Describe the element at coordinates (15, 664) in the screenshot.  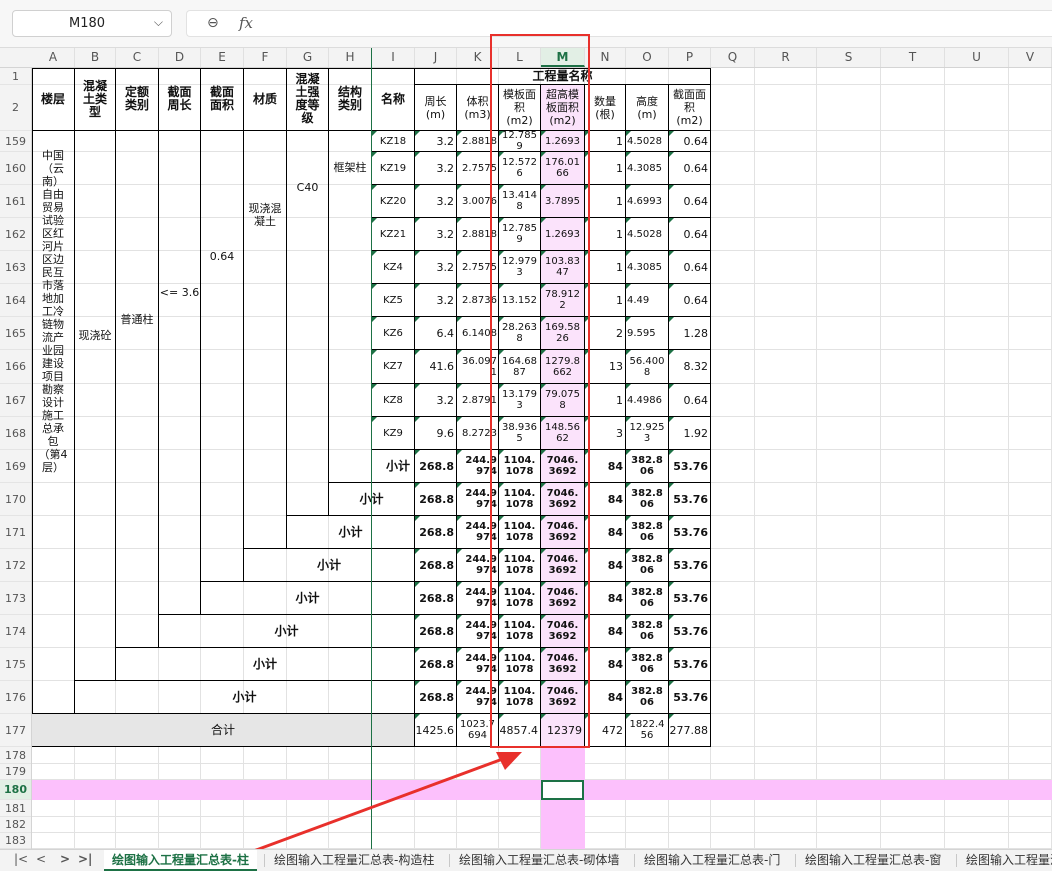
I see `row-header-175: 175` at that location.